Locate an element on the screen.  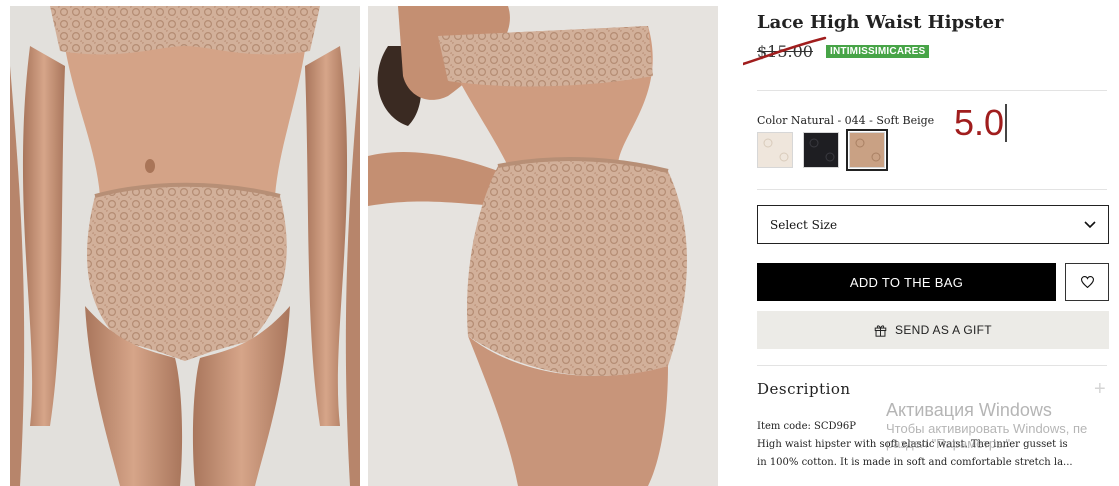
size-select: Select Size is located at coordinates (933, 224).